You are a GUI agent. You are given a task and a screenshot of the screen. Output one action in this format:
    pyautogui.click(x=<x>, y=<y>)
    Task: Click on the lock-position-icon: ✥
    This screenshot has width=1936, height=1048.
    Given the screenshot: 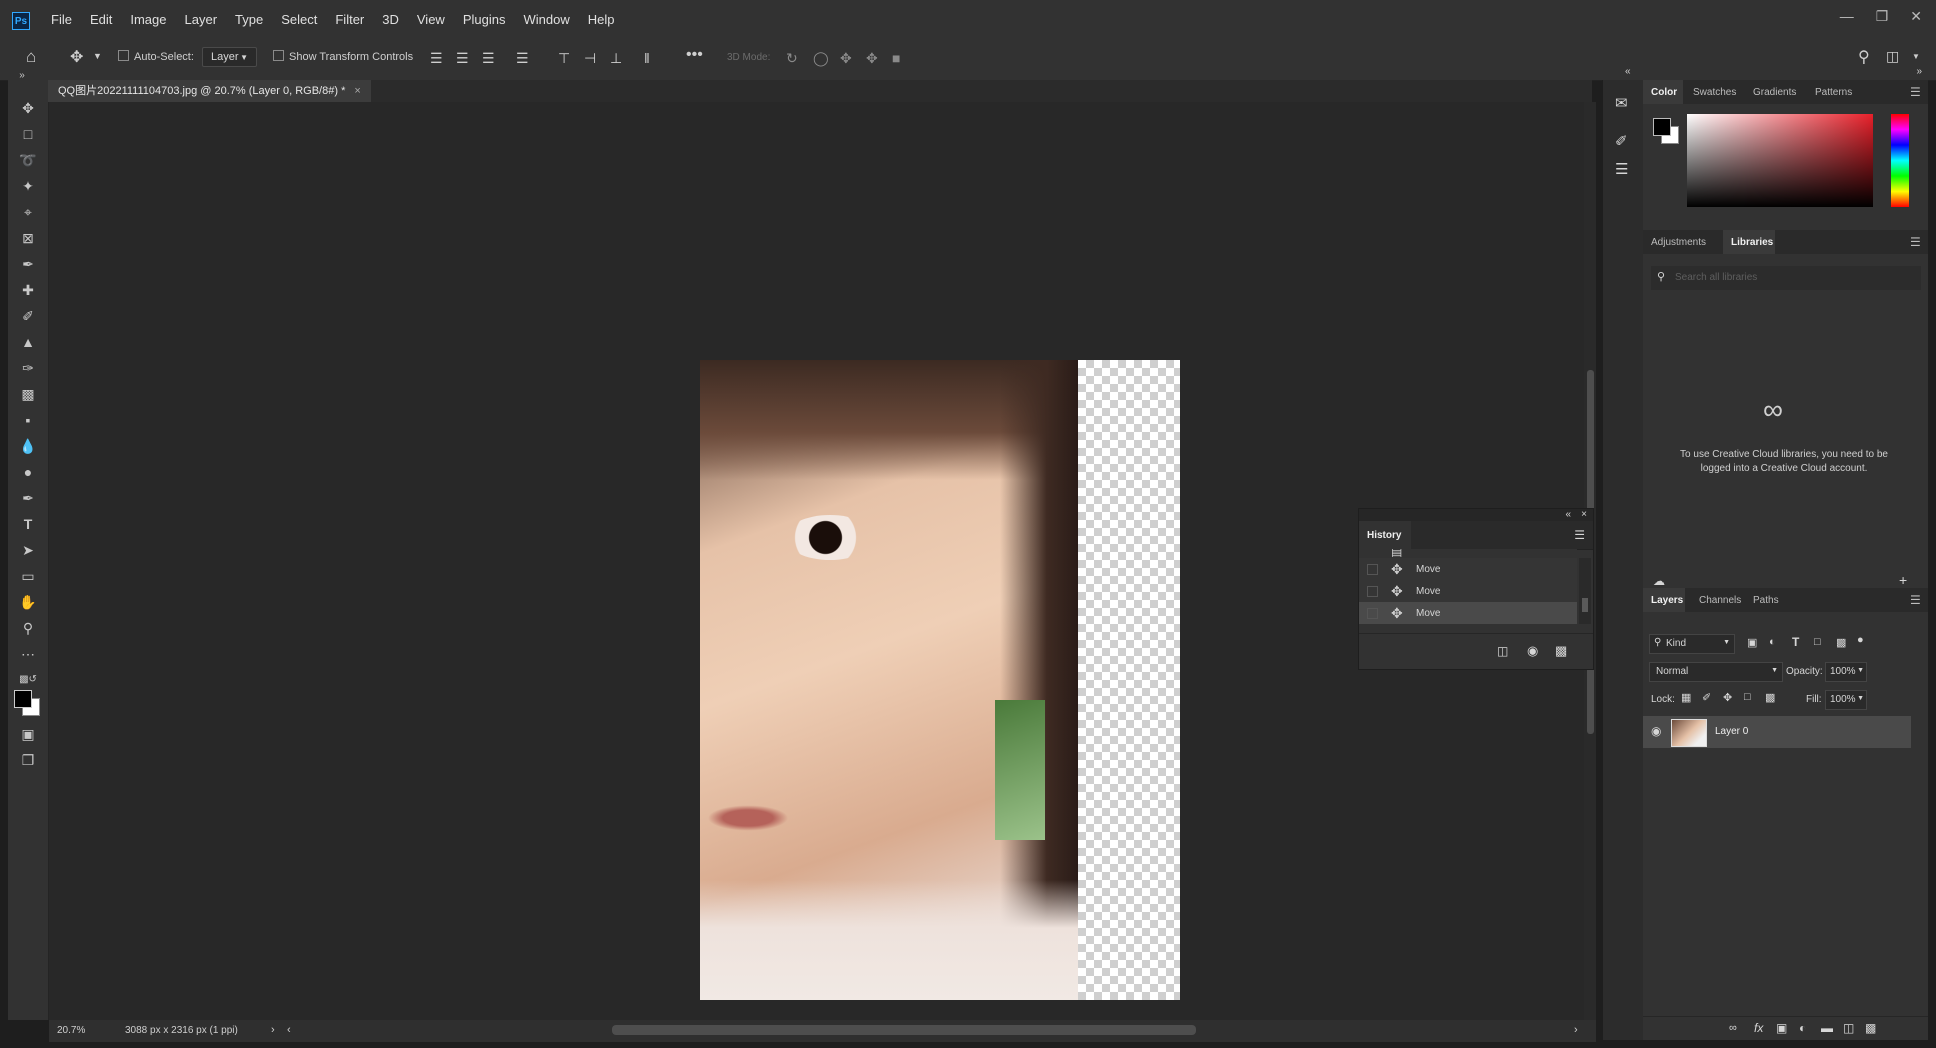 What is the action you would take?
    pyautogui.click(x=1727, y=697)
    